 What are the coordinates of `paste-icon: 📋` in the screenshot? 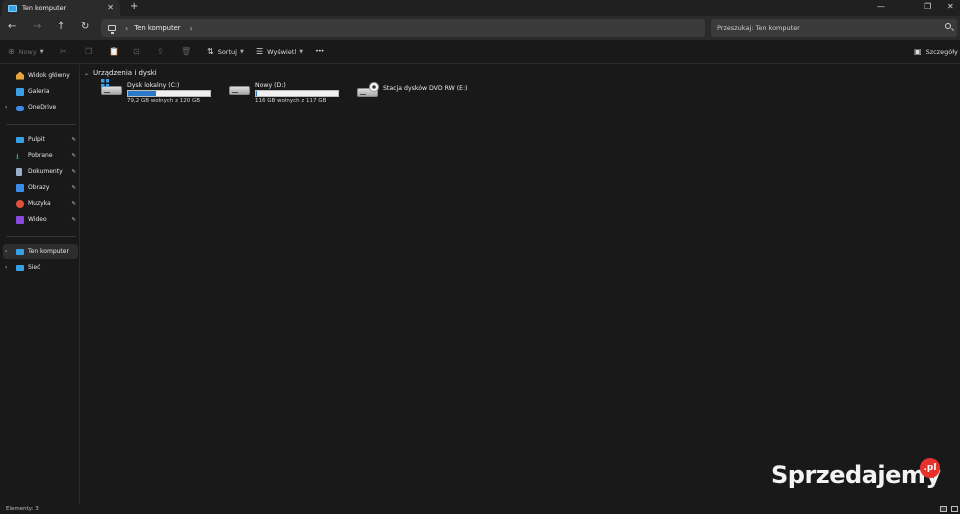 It's located at (114, 51).